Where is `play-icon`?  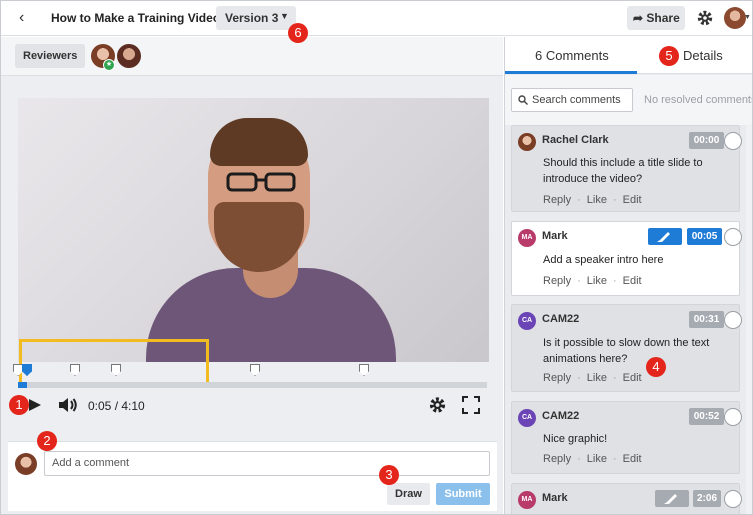
play-icon is located at coordinates (35, 405).